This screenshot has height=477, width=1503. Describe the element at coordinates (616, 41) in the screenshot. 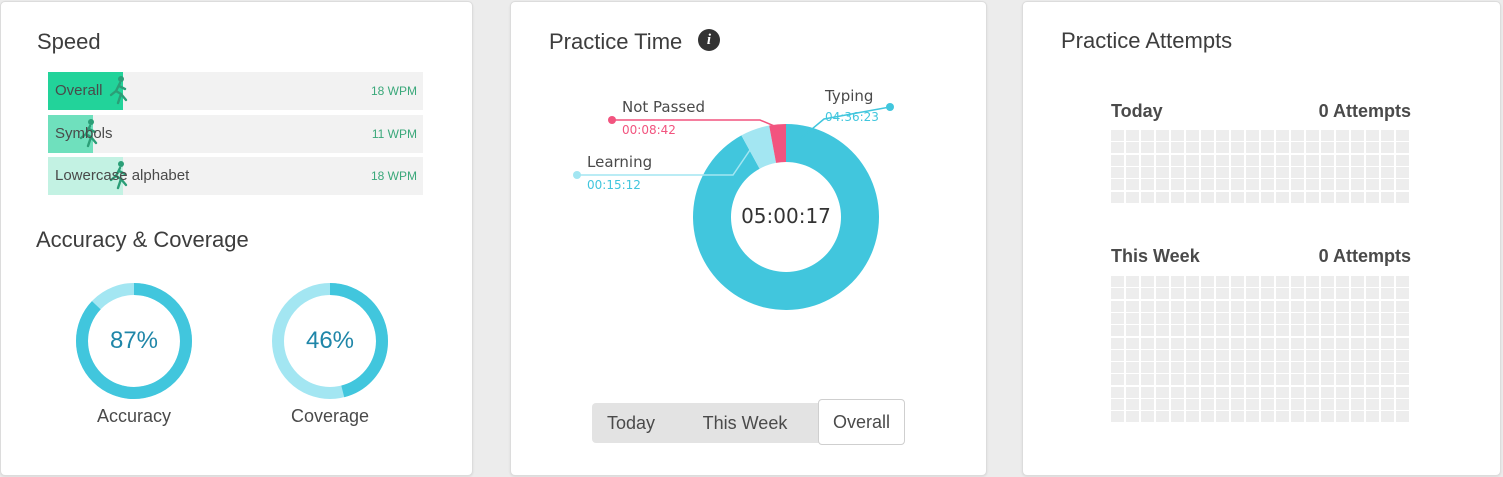

I see `practice-time-title: Practice Time` at that location.